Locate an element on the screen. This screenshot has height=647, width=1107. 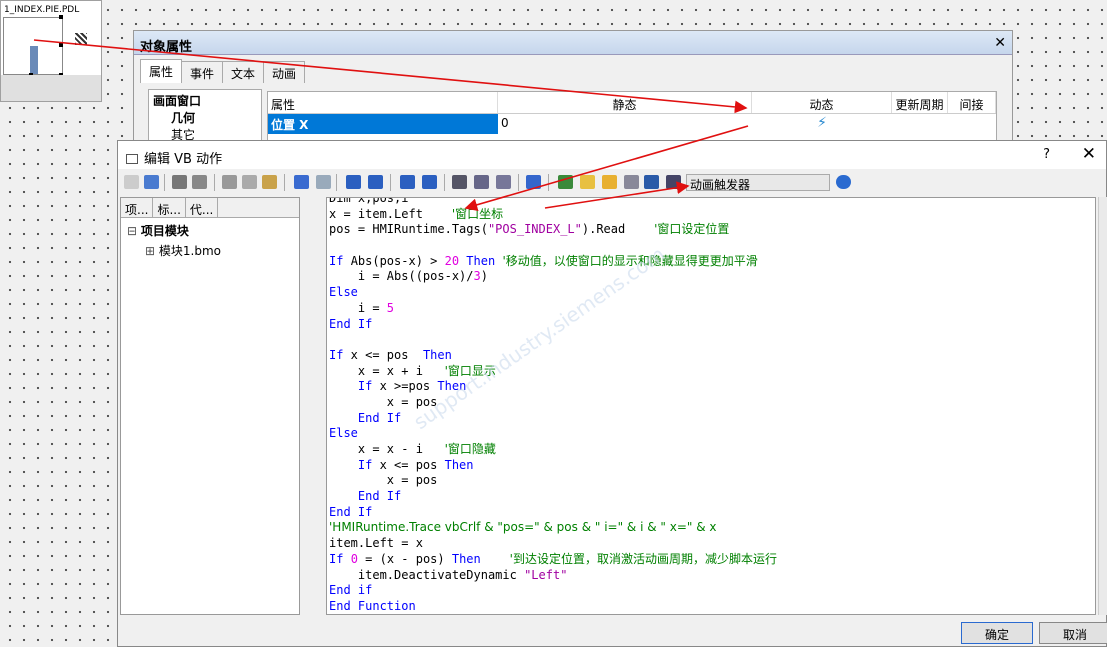
code-line: Dim x,pos,i is located at coordinates (711, 202).